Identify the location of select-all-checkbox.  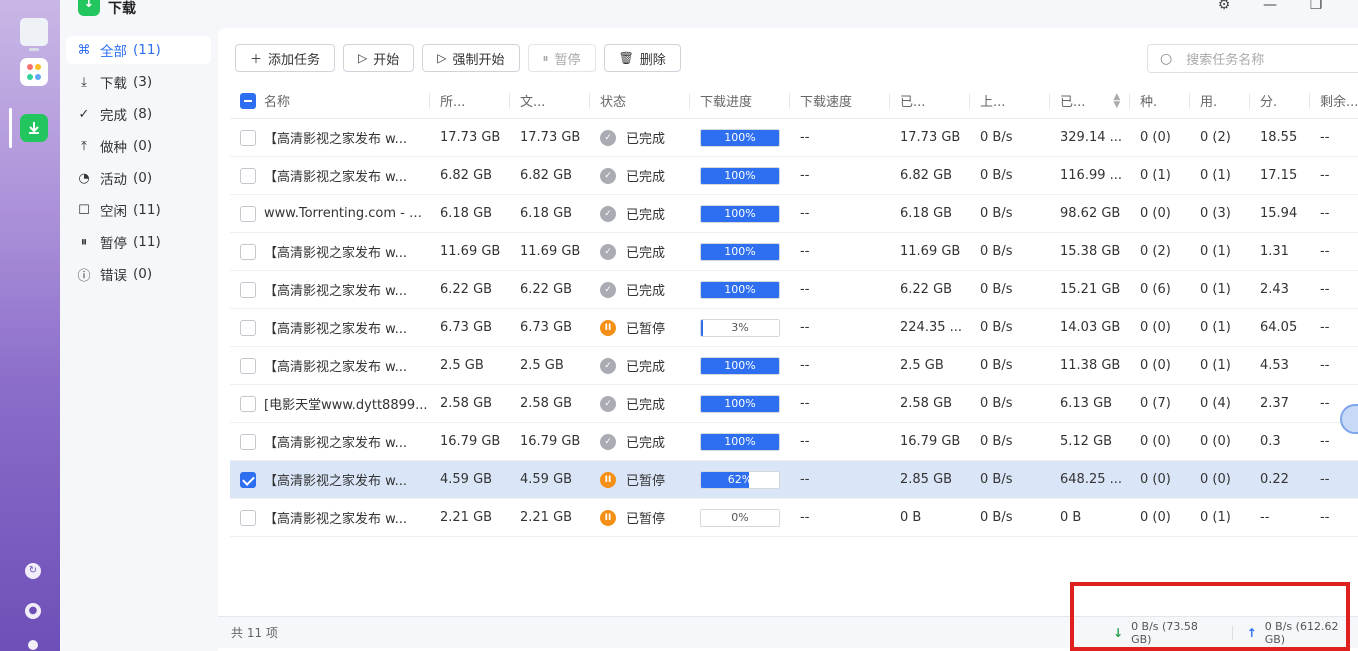
(248, 100).